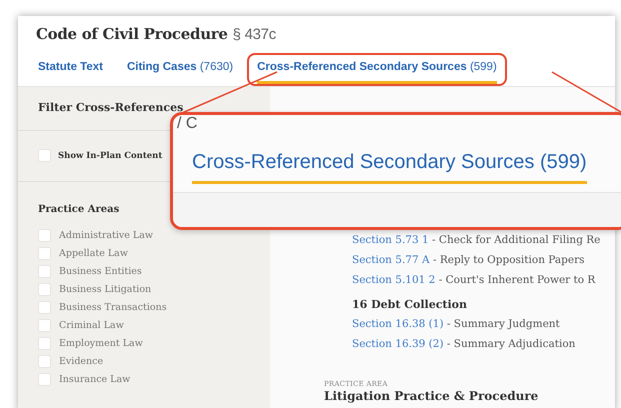 The height and width of the screenshot is (408, 621). I want to click on tab: Citing Cases (7630), so click(180, 69).